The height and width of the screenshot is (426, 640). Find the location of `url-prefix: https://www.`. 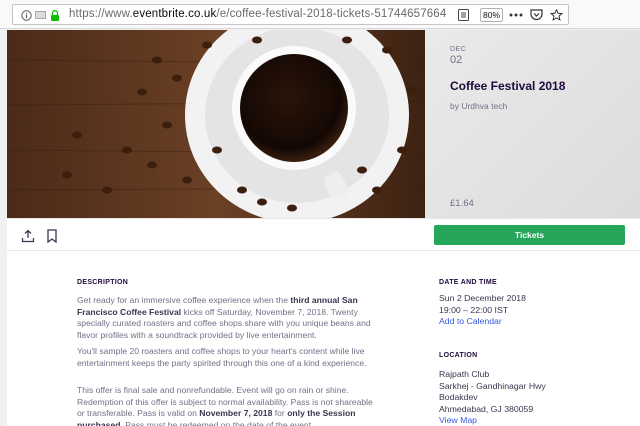

url-prefix: https://www. is located at coordinates (101, 14).